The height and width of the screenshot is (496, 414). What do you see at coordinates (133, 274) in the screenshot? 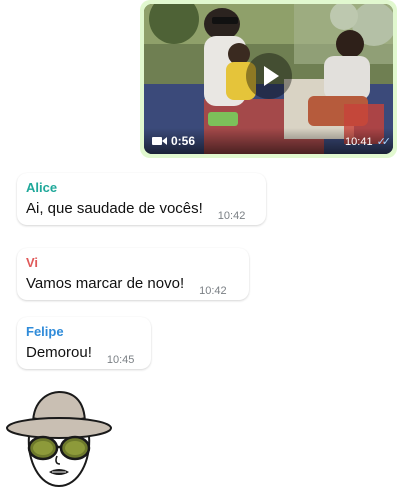
I see `incoming-message-bubble: Vi Vamos marcar de novo! 10:42` at bounding box center [133, 274].